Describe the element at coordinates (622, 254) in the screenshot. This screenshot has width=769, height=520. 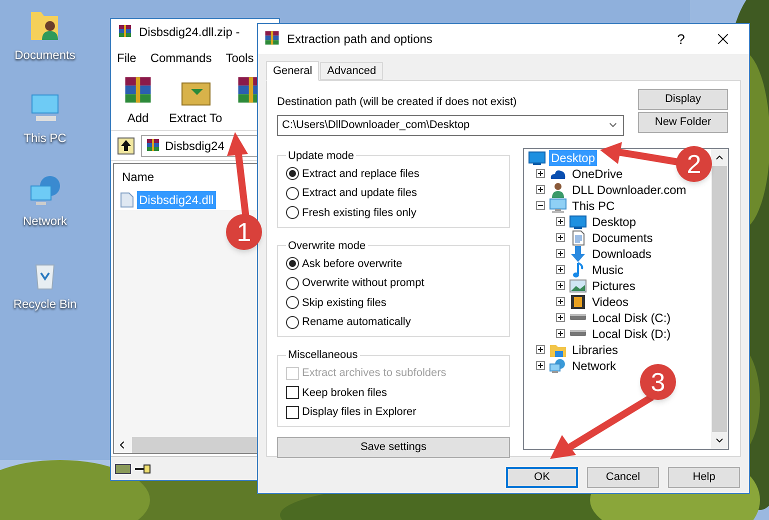
I see `tree-item: Downloads` at that location.